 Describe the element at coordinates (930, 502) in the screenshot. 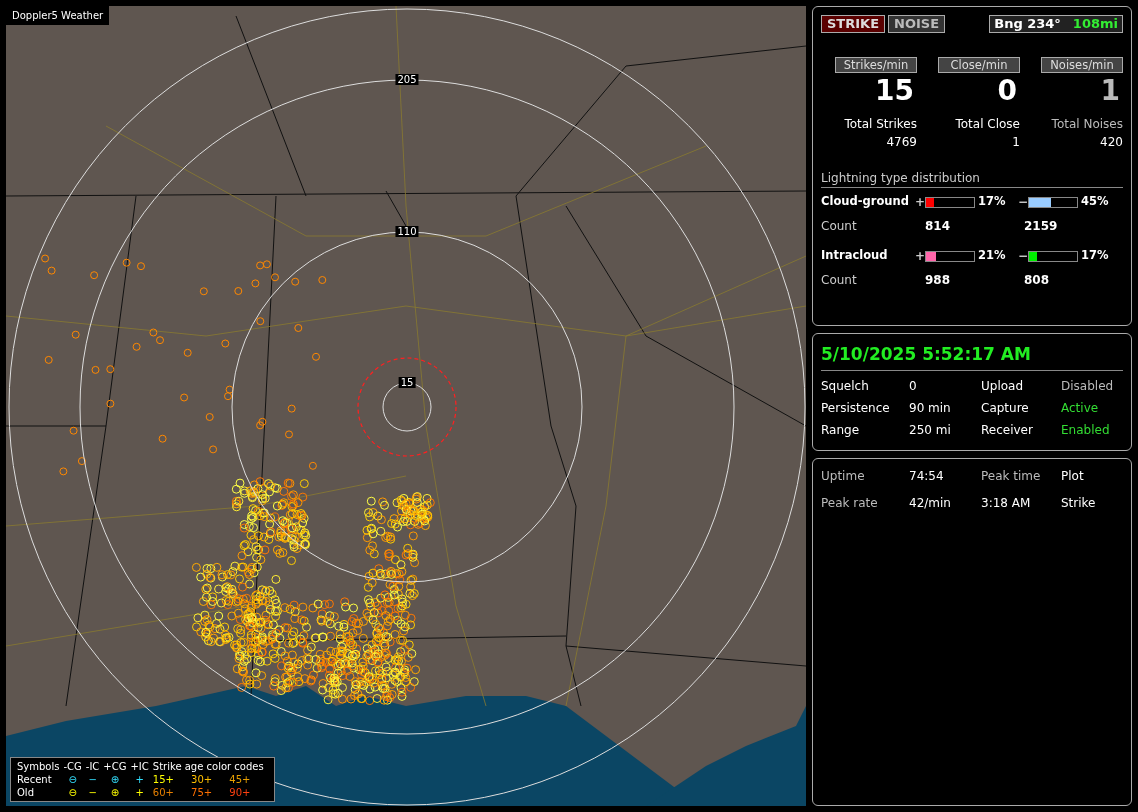

I see `stat-value: 42/min` at that location.